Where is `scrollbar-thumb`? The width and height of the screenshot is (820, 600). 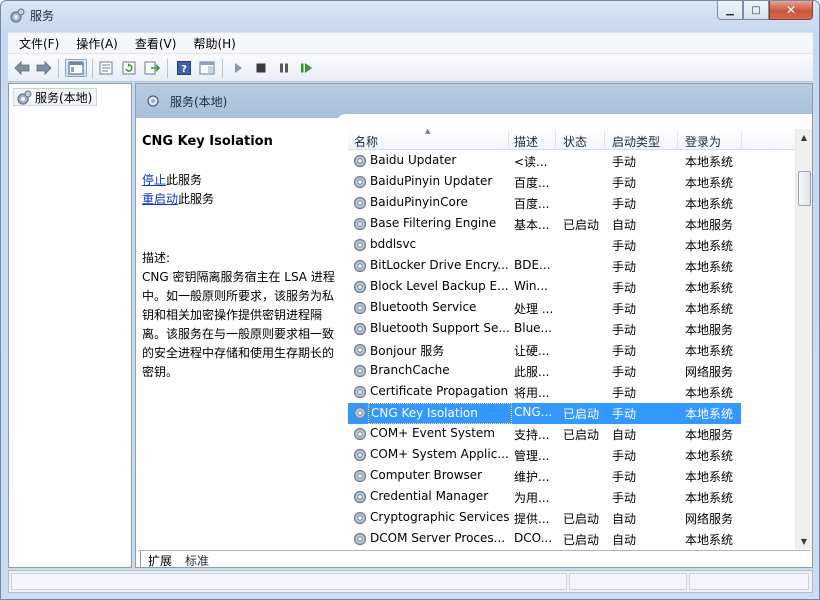 scrollbar-thumb is located at coordinates (804, 188).